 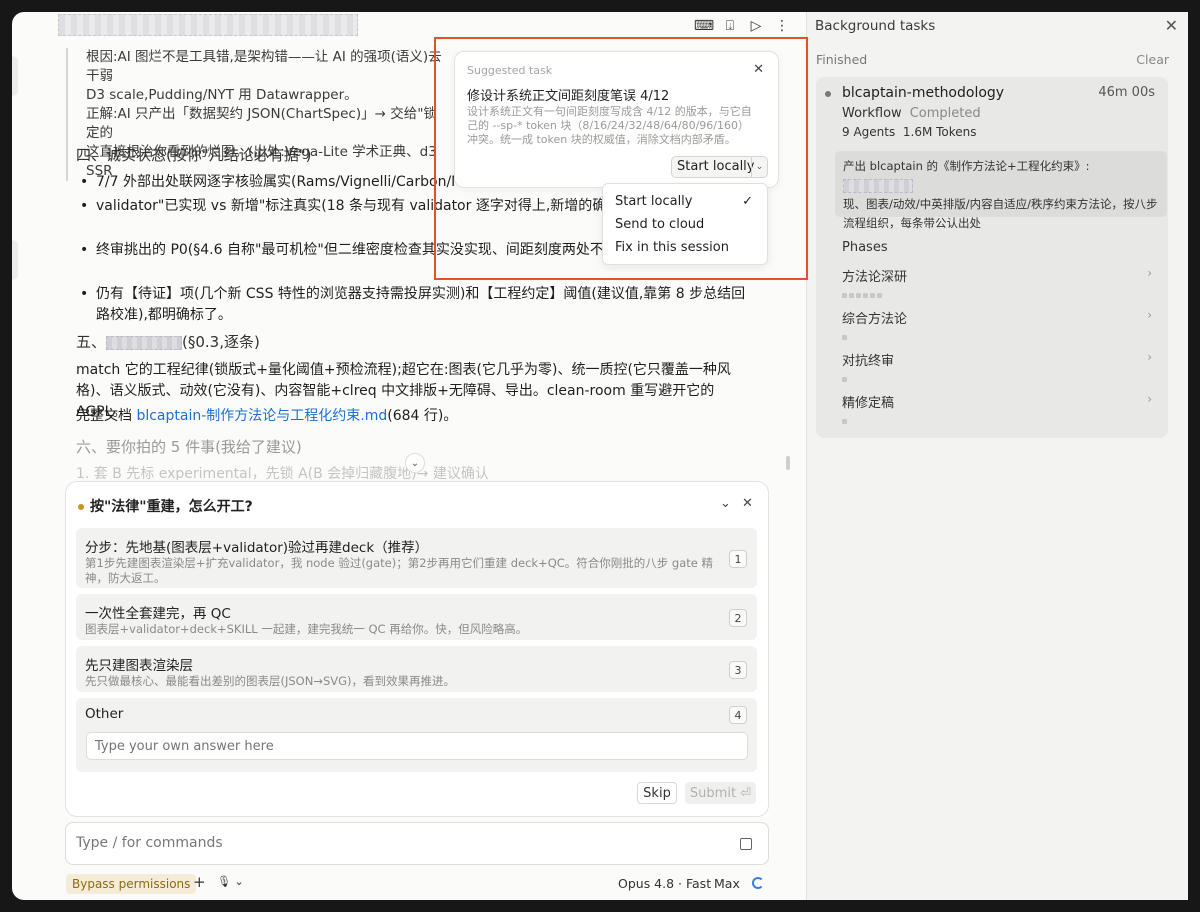 I want to click on own-answer-input, so click(x=417, y=746).